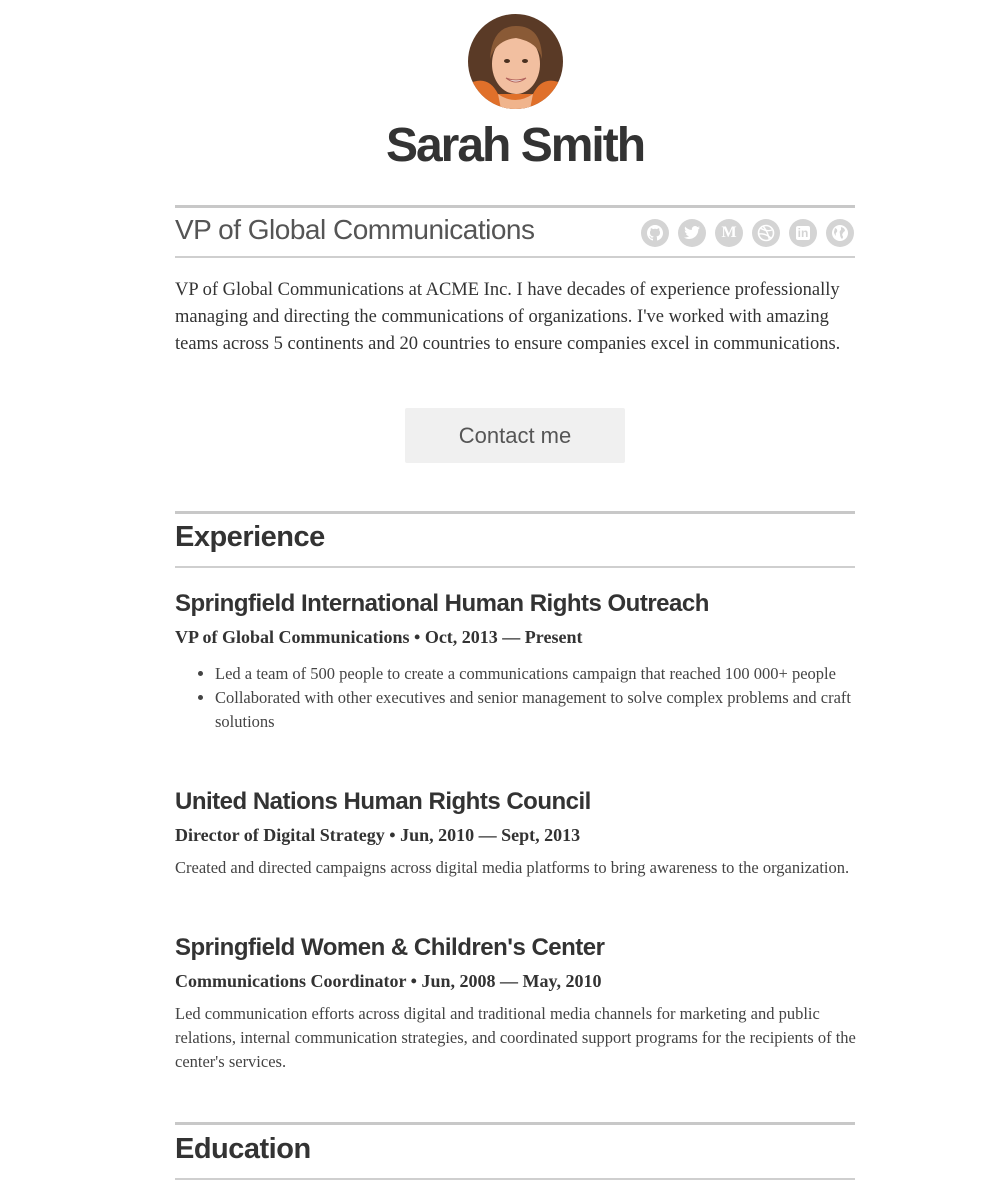 The width and height of the screenshot is (1000, 1198). Describe the element at coordinates (747, 233) in the screenshot. I see `social-links: M in` at that location.